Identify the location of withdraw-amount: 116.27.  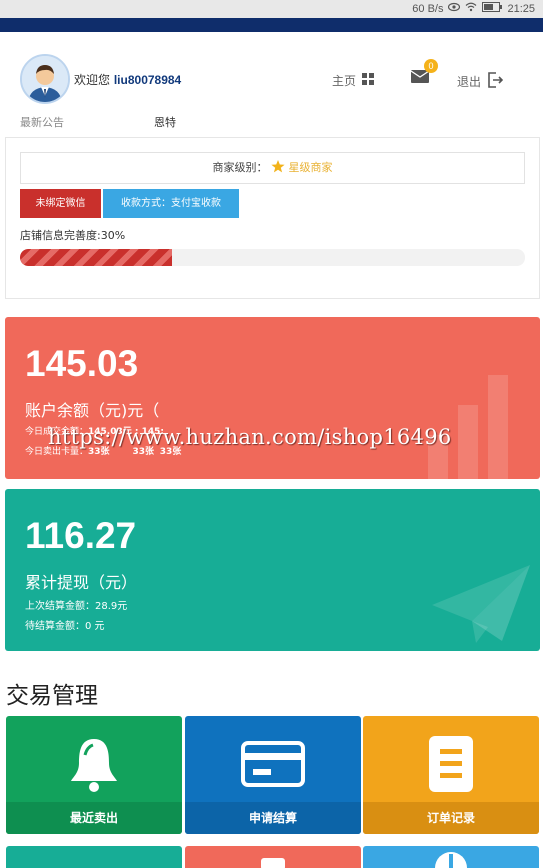
(81, 535).